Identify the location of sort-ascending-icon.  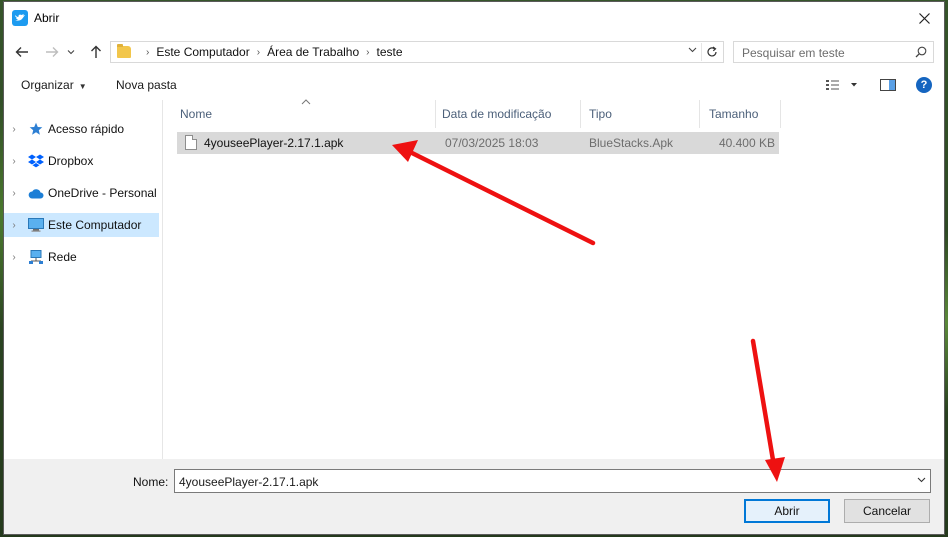
(306, 102).